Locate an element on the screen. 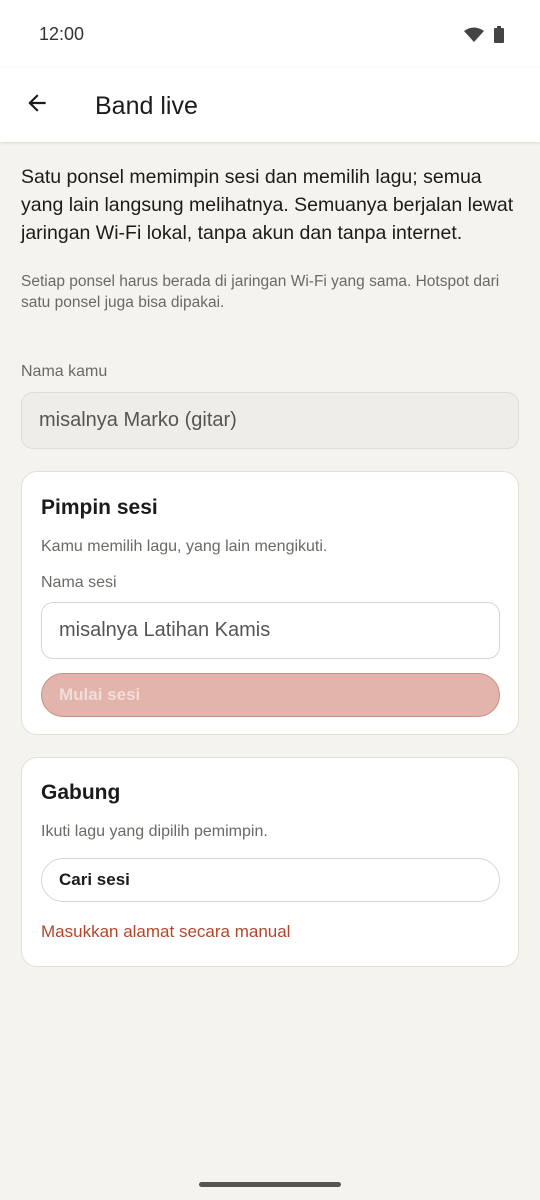 The image size is (540, 1200). lead-card-description: Kamu memilih lagu, yang lain mengikuti. is located at coordinates (184, 546).